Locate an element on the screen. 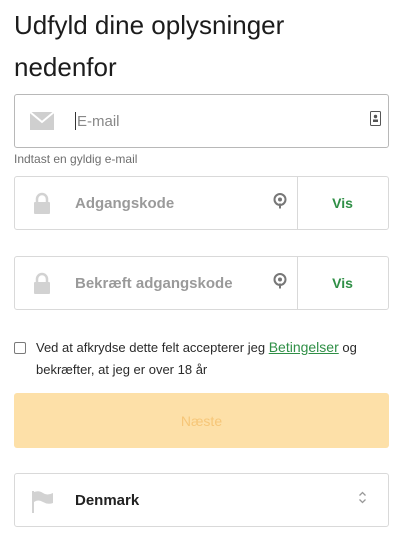  next-button: Næste is located at coordinates (201, 420).